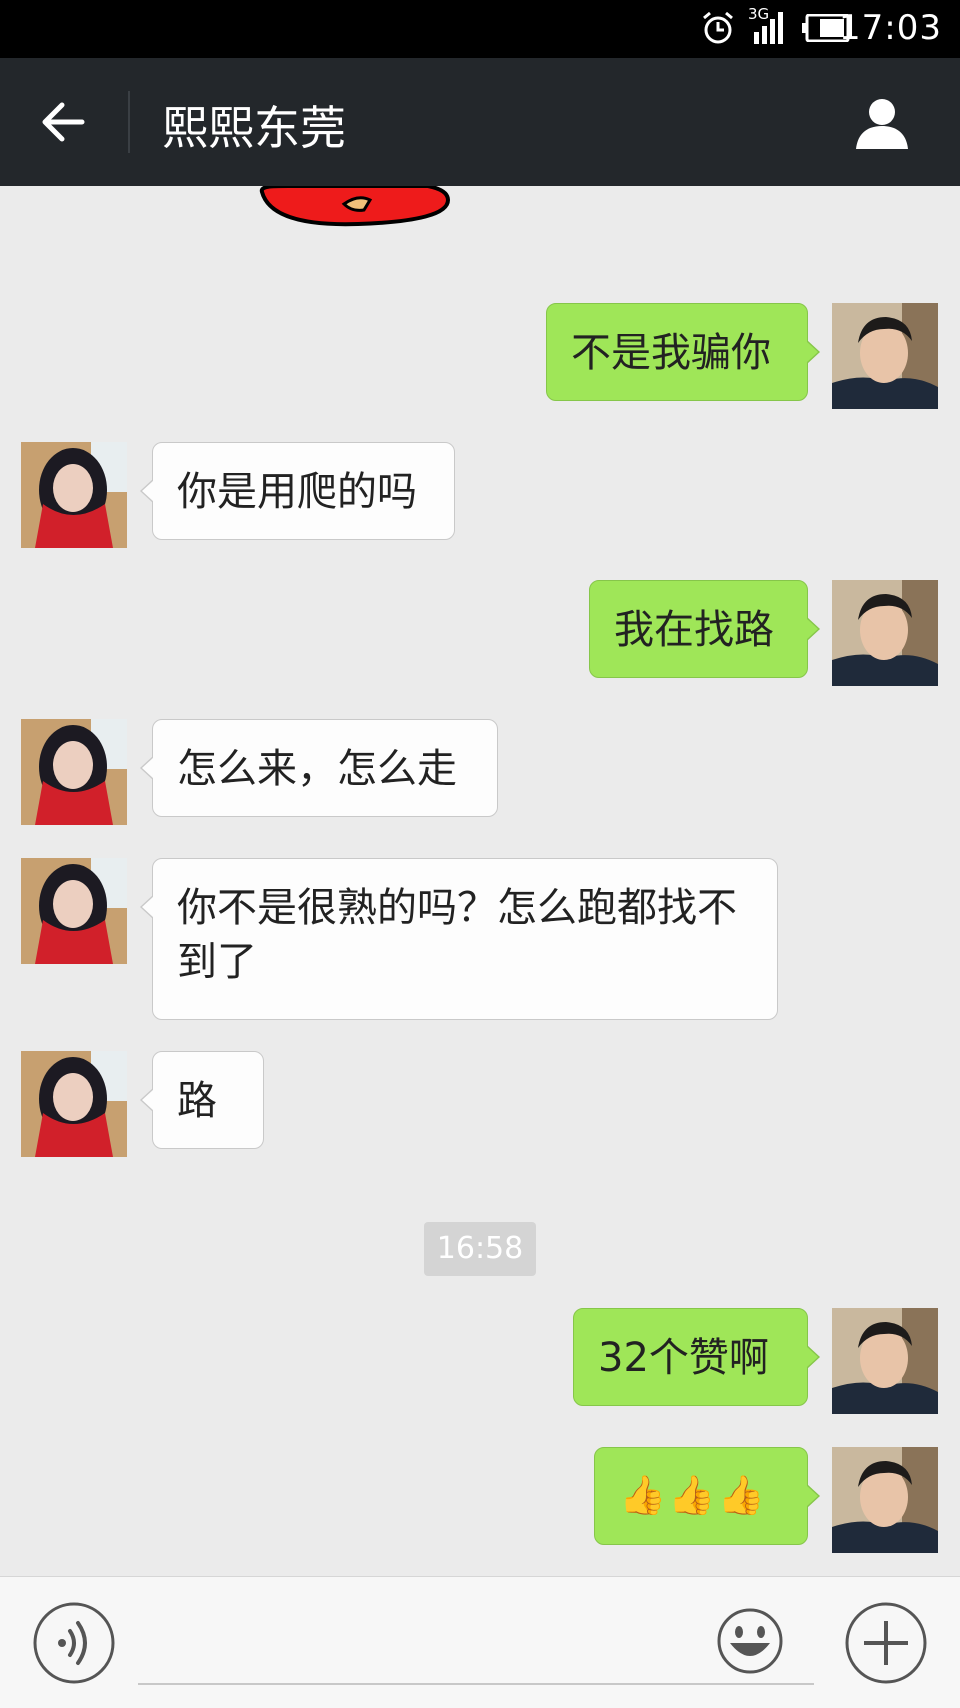  What do you see at coordinates (704, 629) in the screenshot?
I see `outgoing-message: 我在找路` at bounding box center [704, 629].